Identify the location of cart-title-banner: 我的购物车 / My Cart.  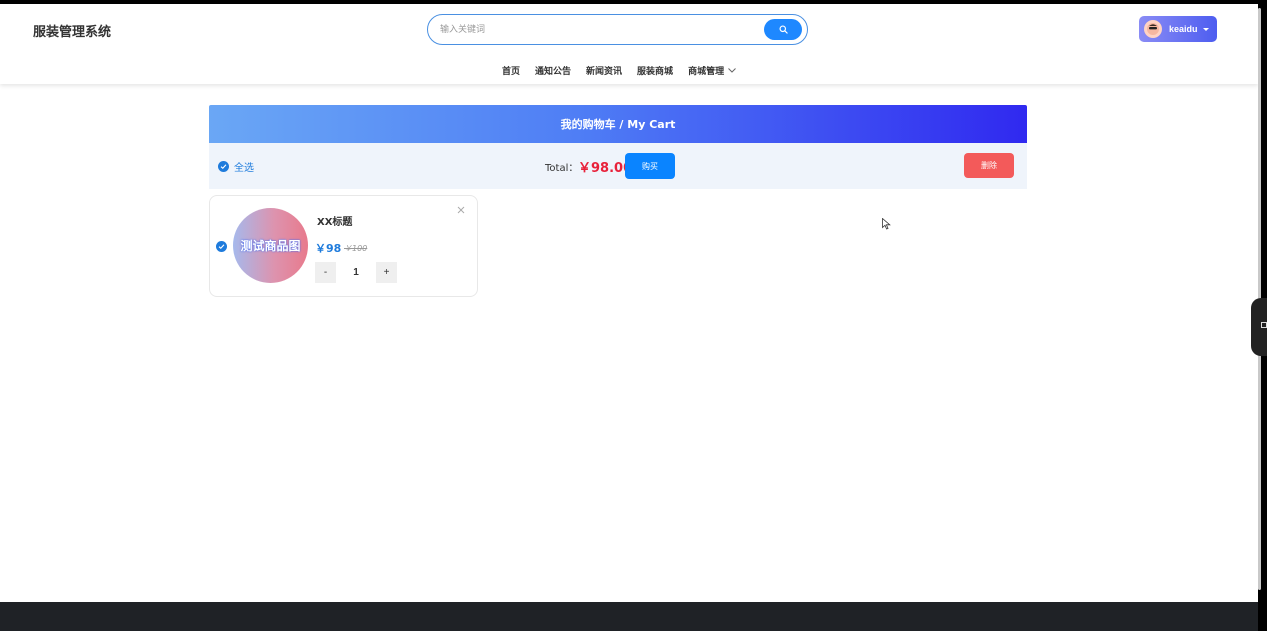
(618, 124).